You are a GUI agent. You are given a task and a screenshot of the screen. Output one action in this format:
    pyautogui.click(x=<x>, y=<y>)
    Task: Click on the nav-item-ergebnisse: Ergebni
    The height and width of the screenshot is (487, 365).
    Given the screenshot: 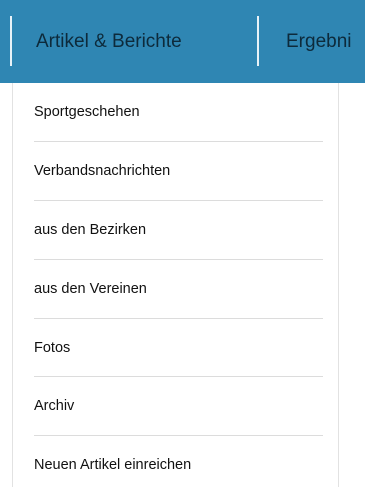 What is the action you would take?
    pyautogui.click(x=319, y=41)
    